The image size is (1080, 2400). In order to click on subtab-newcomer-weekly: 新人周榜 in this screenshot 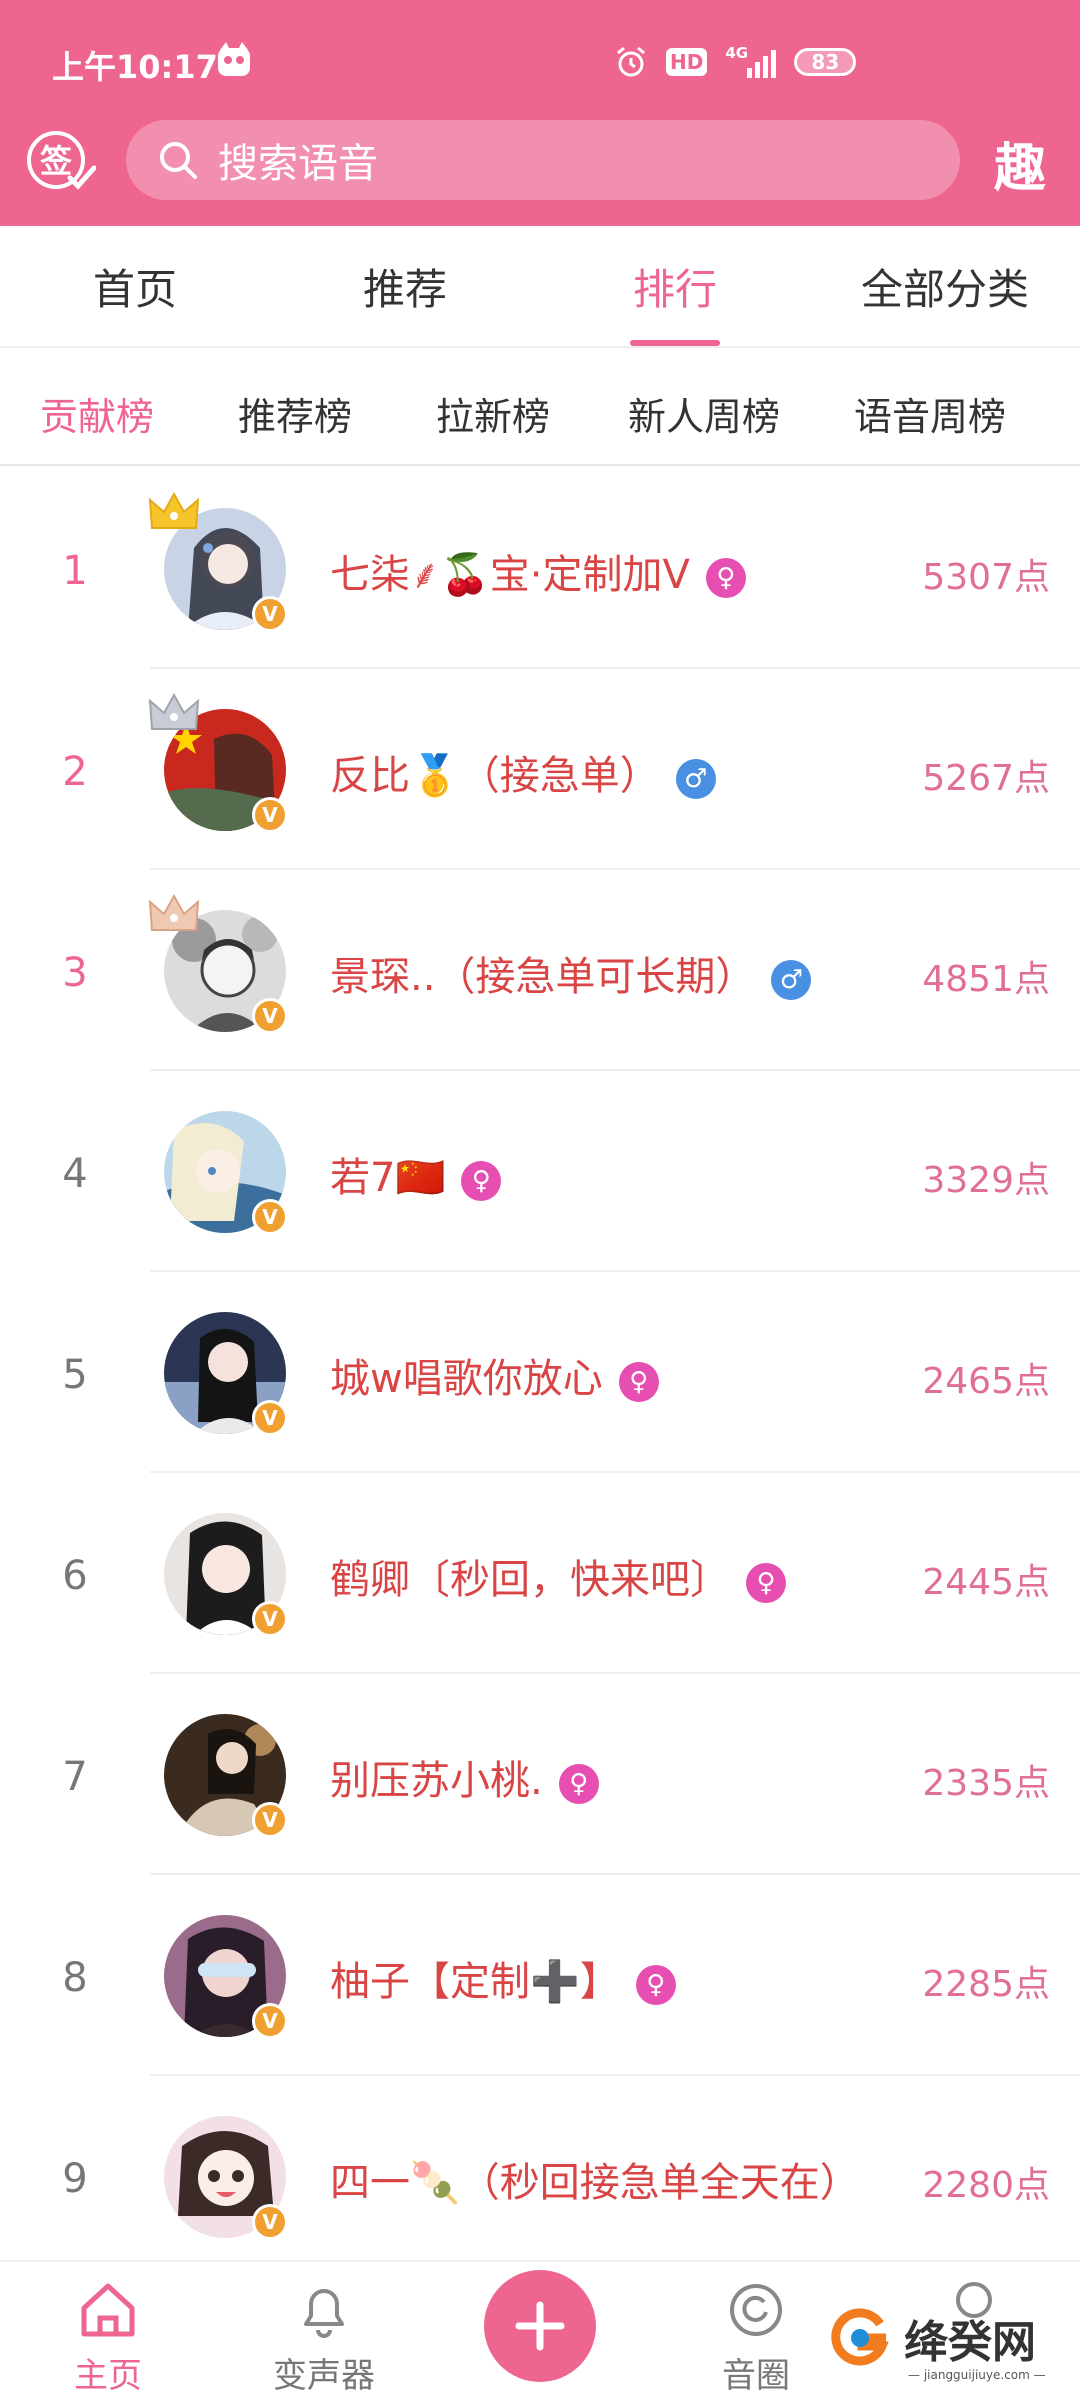, I will do `click(704, 413)`.